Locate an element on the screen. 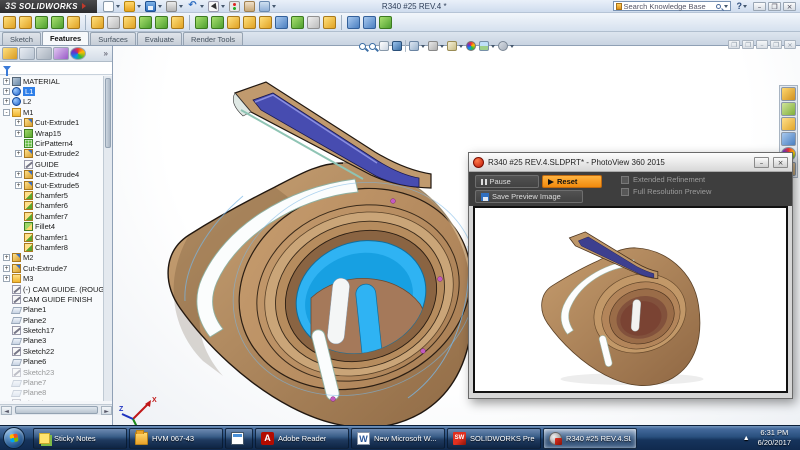 The width and height of the screenshot is (800, 450). taskbar-button: Sticky Notes is located at coordinates (80, 438).